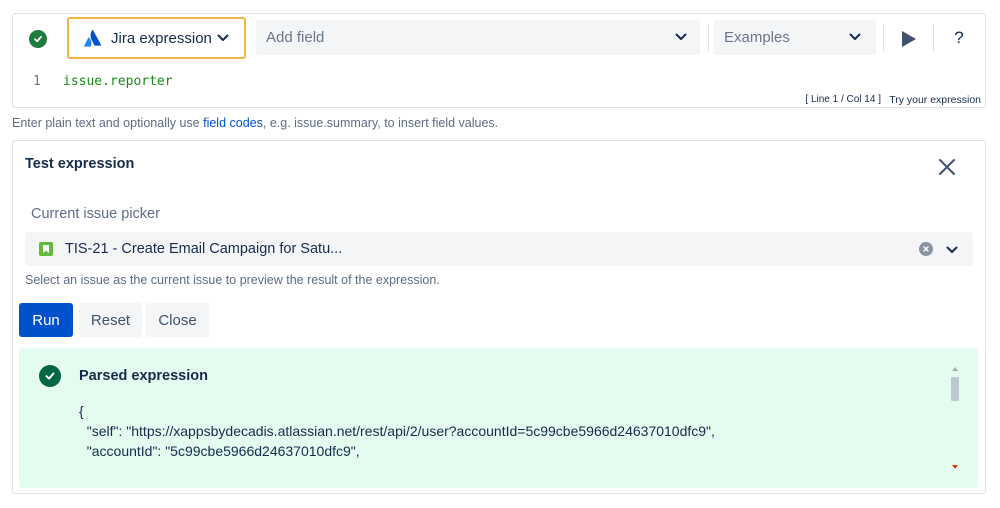 Image resolution: width=1000 pixels, height=508 pixels. I want to click on cursor-position: [ Line 1 / Col 14 ], so click(843, 99).